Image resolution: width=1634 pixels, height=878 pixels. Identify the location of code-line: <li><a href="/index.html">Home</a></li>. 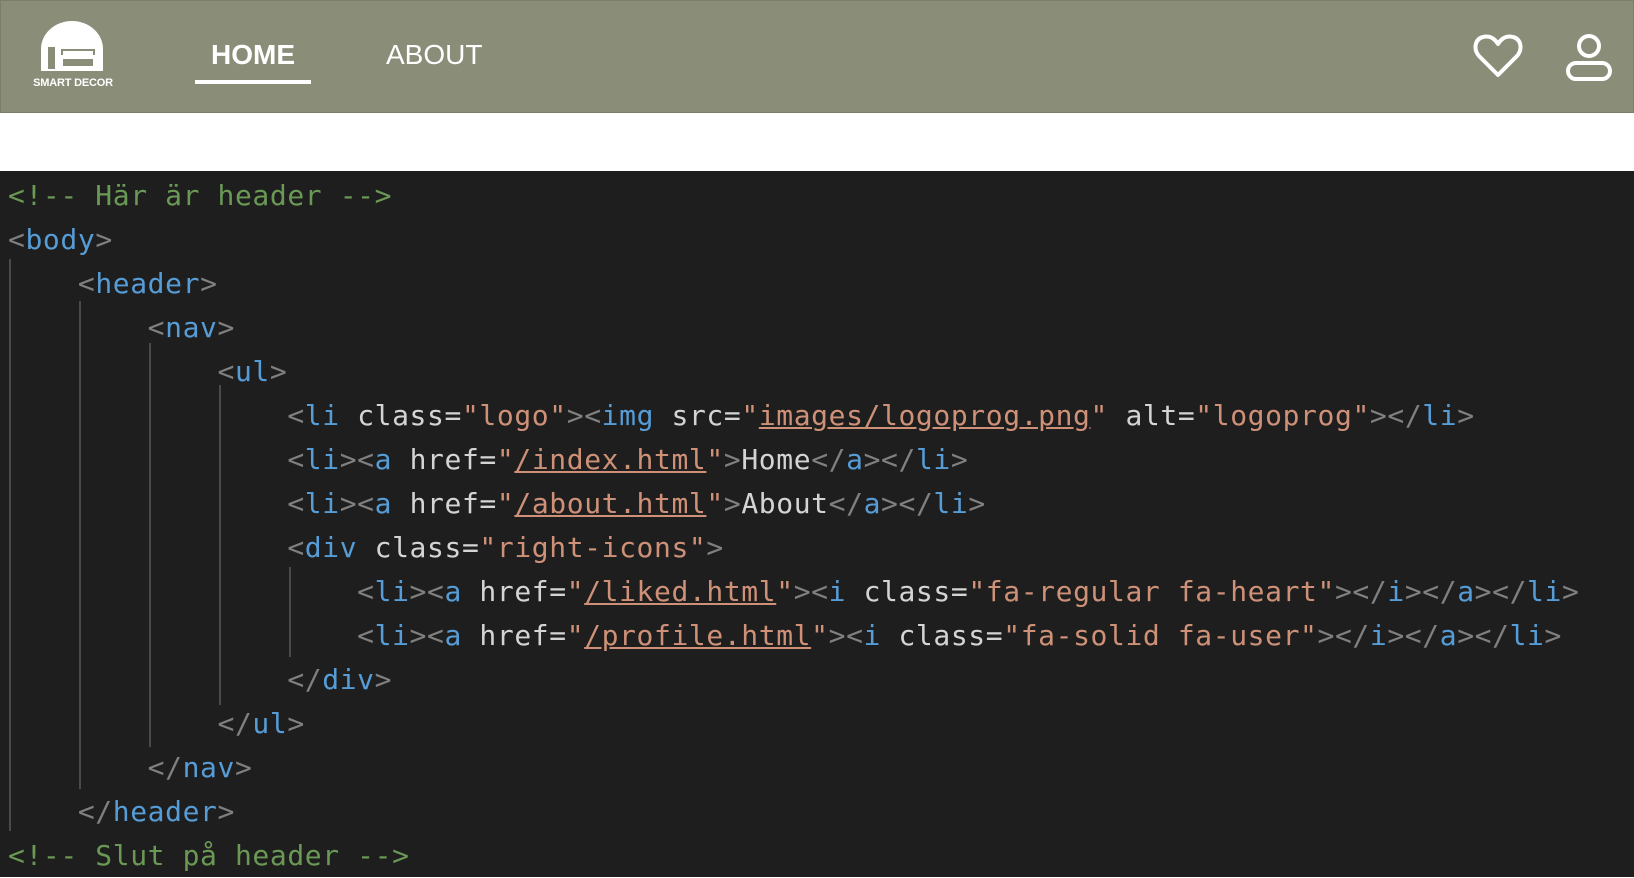
(628, 459).